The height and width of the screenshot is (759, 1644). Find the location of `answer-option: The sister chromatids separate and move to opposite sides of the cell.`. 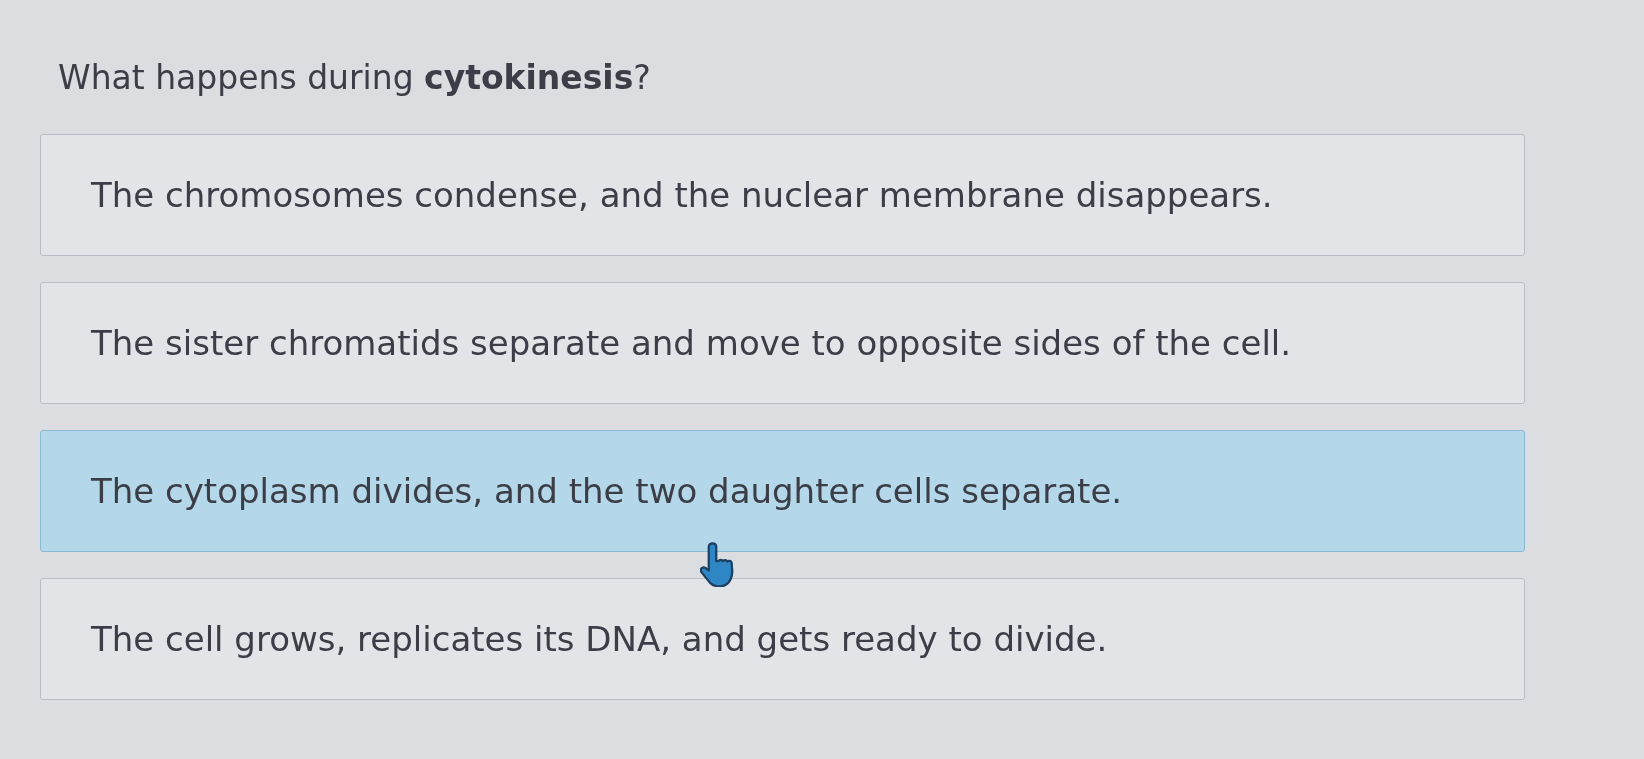

answer-option: The sister chromatids separate and move to opposite sides of the cell. is located at coordinates (782, 343).